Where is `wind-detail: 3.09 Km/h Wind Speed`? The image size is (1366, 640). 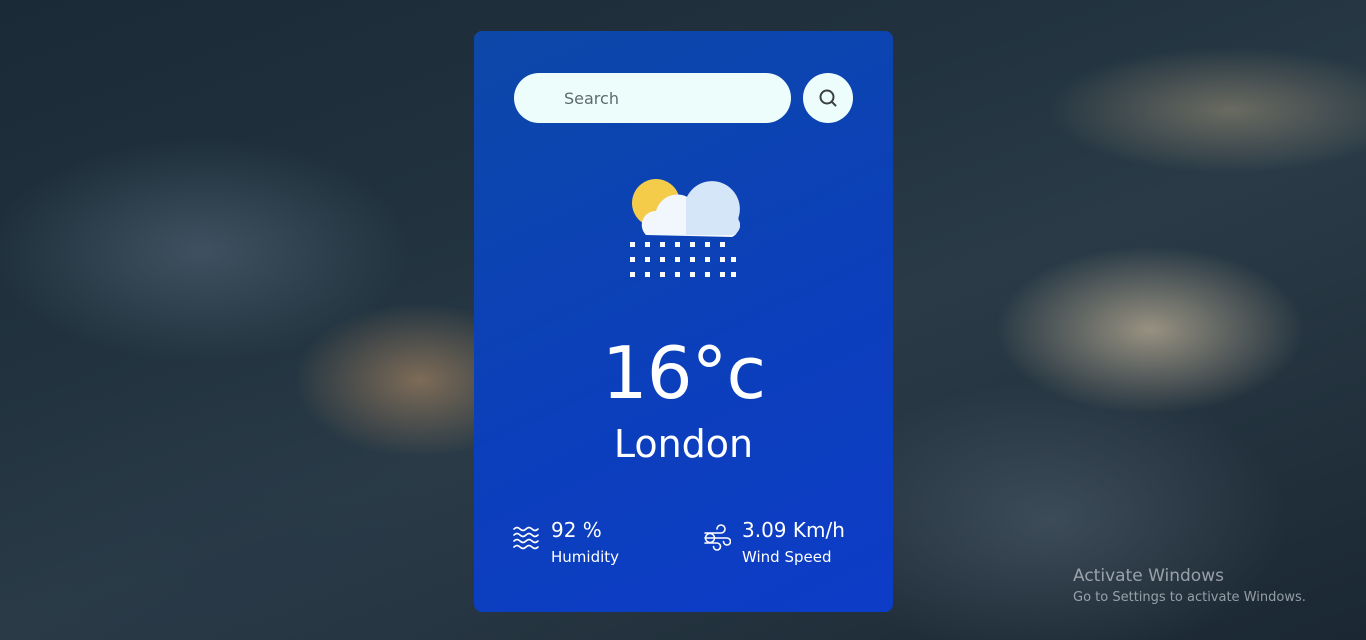
wind-detail: 3.09 Km/h Wind Speed is located at coordinates (774, 542).